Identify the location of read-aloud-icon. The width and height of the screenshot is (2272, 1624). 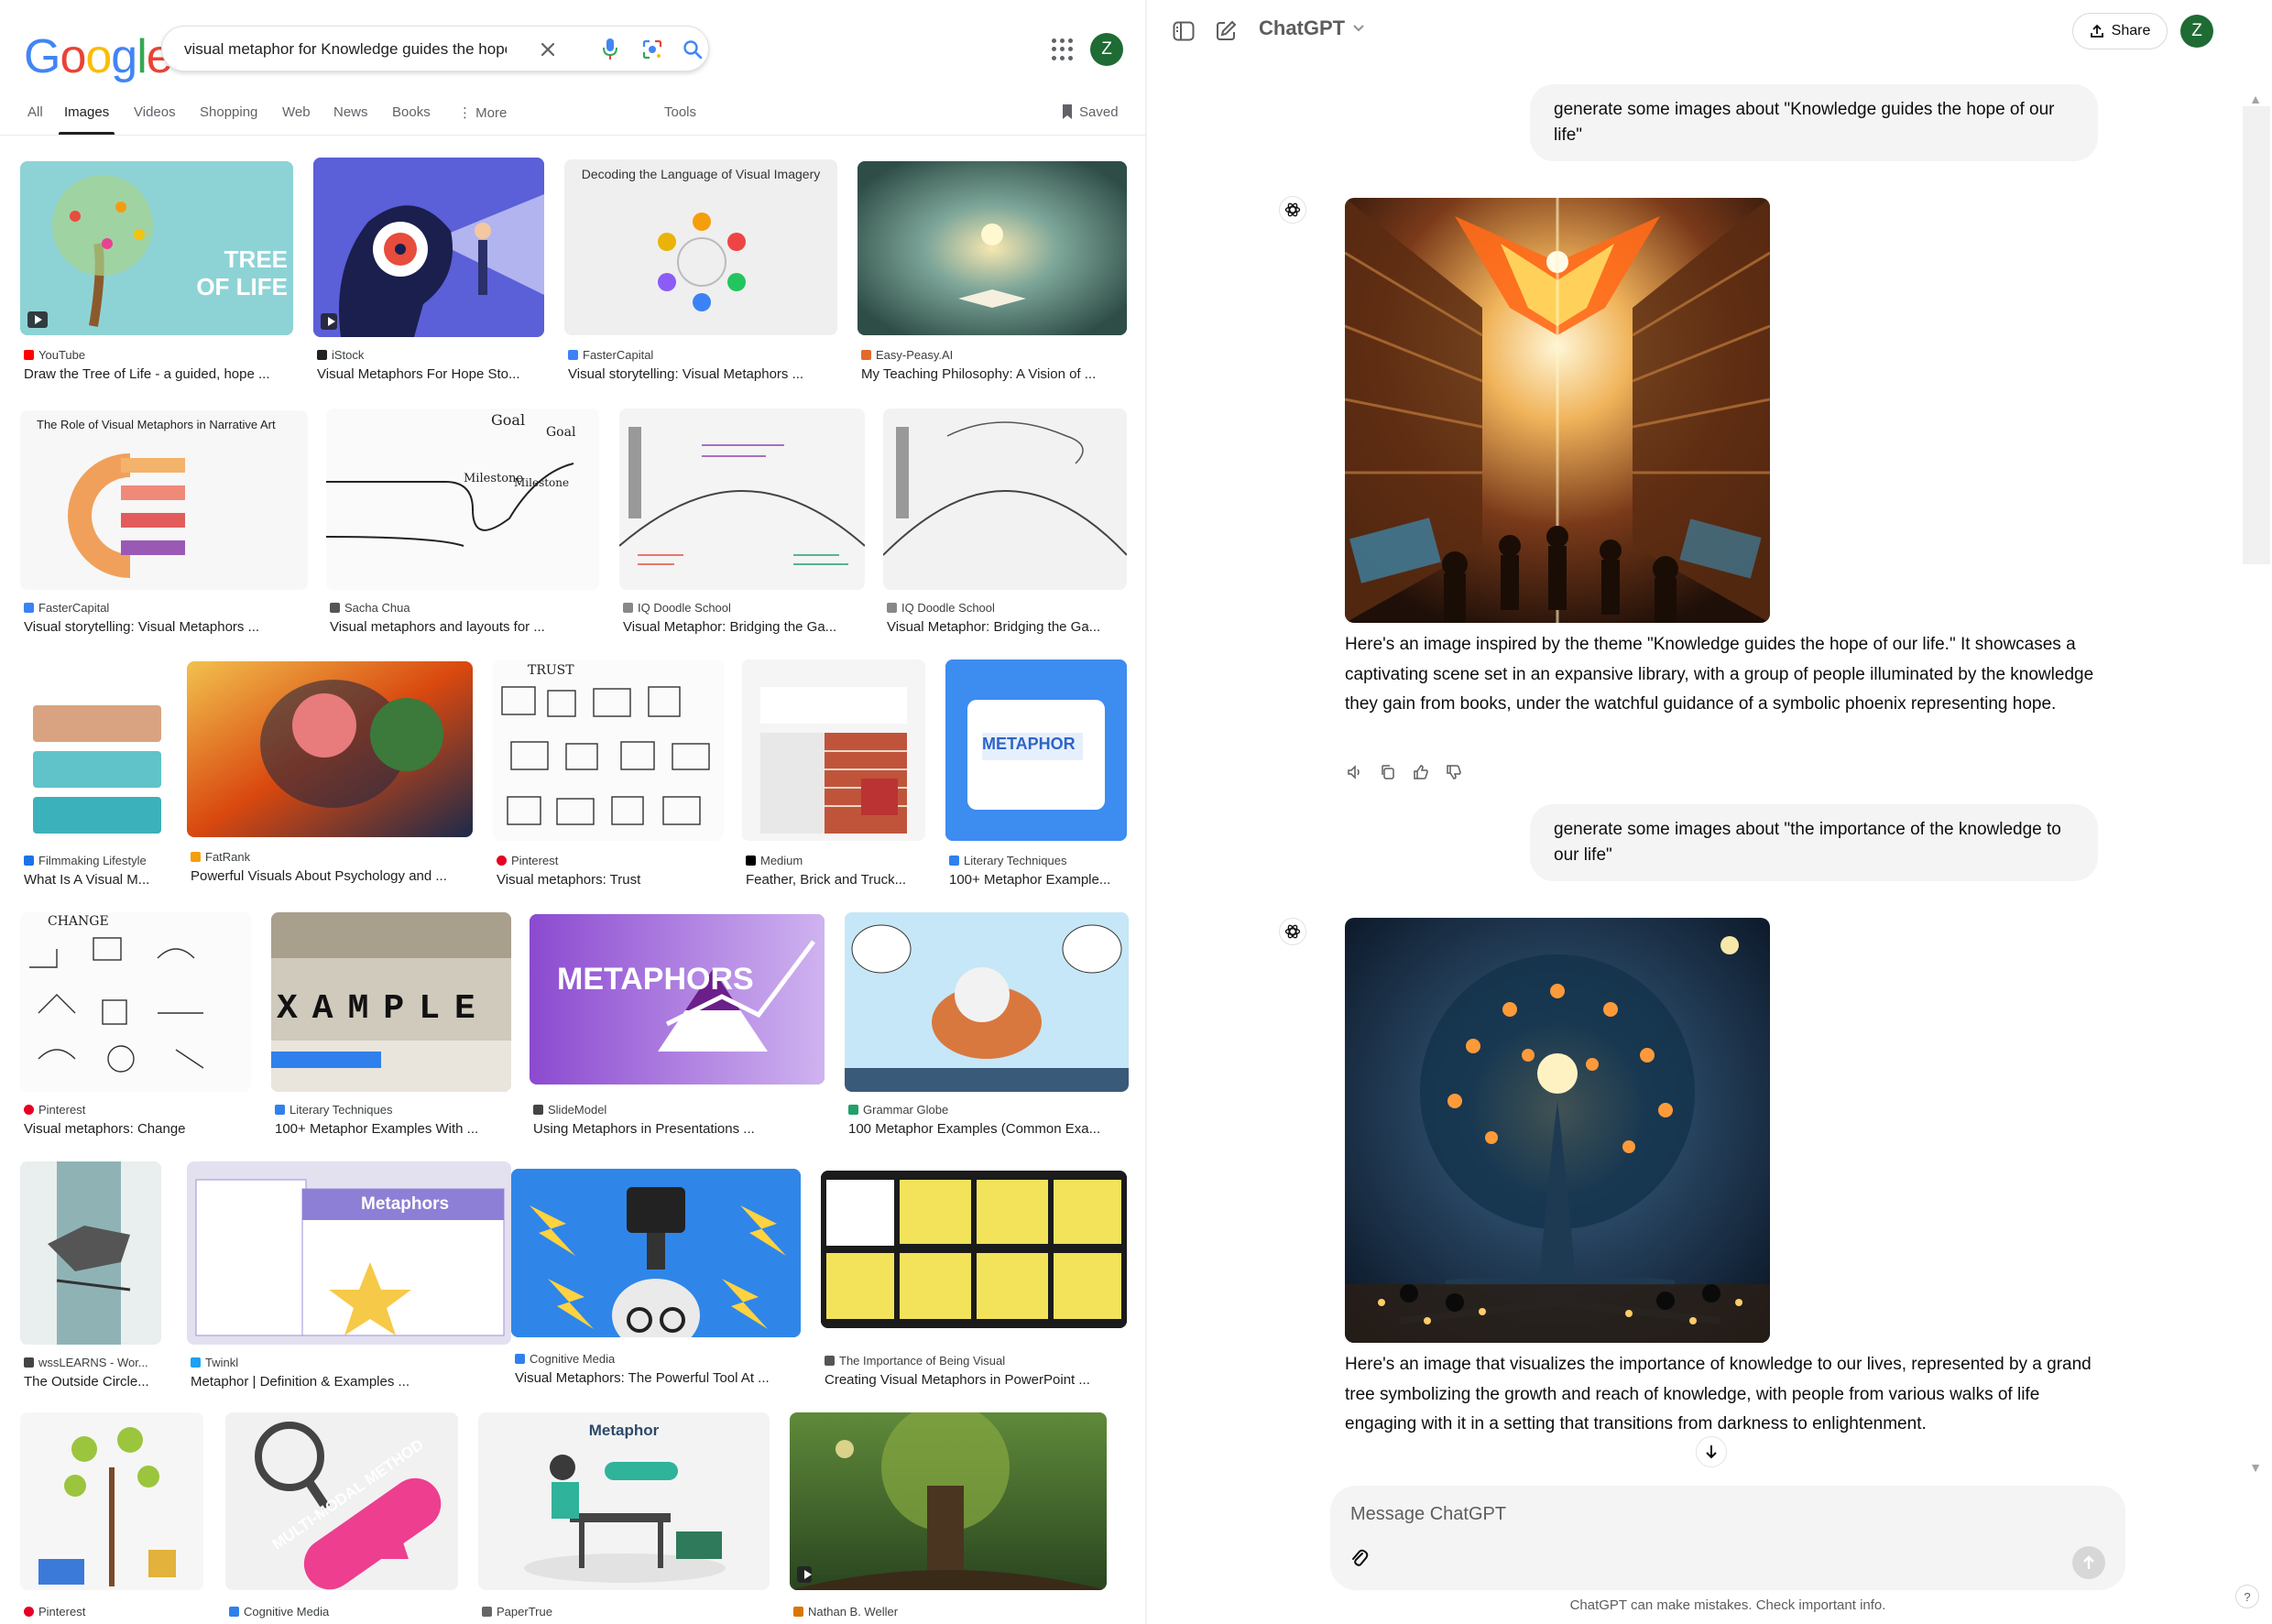
(1355, 772).